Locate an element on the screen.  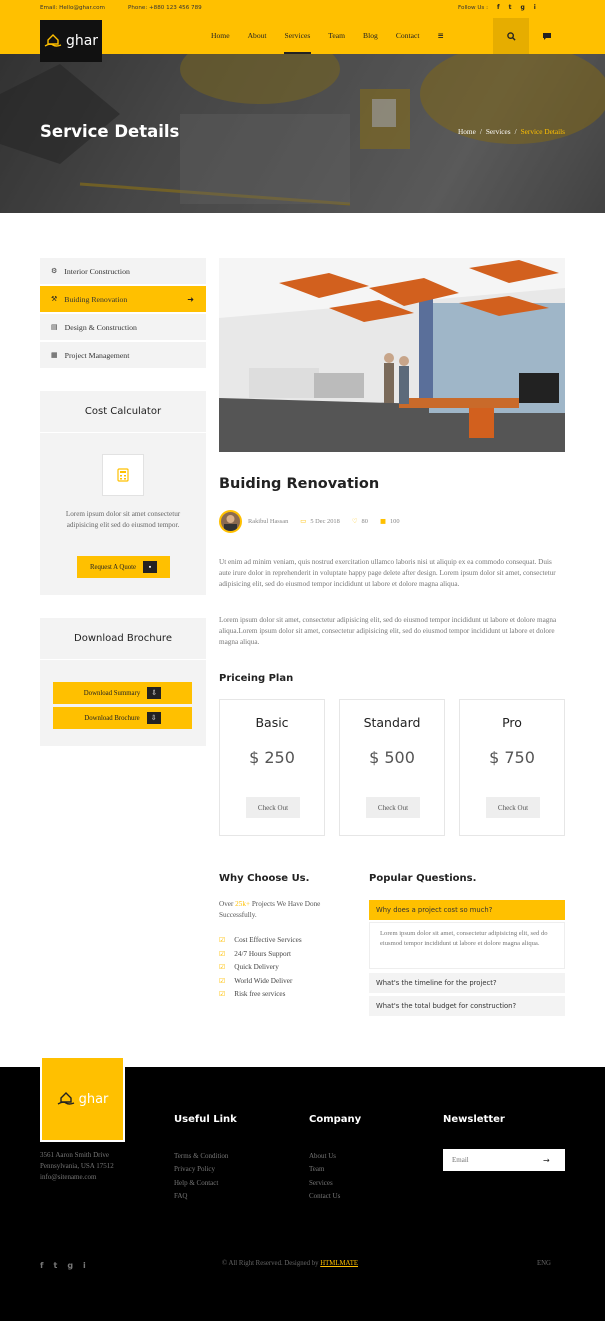
nav-blog: Blog is located at coordinates (370, 36).